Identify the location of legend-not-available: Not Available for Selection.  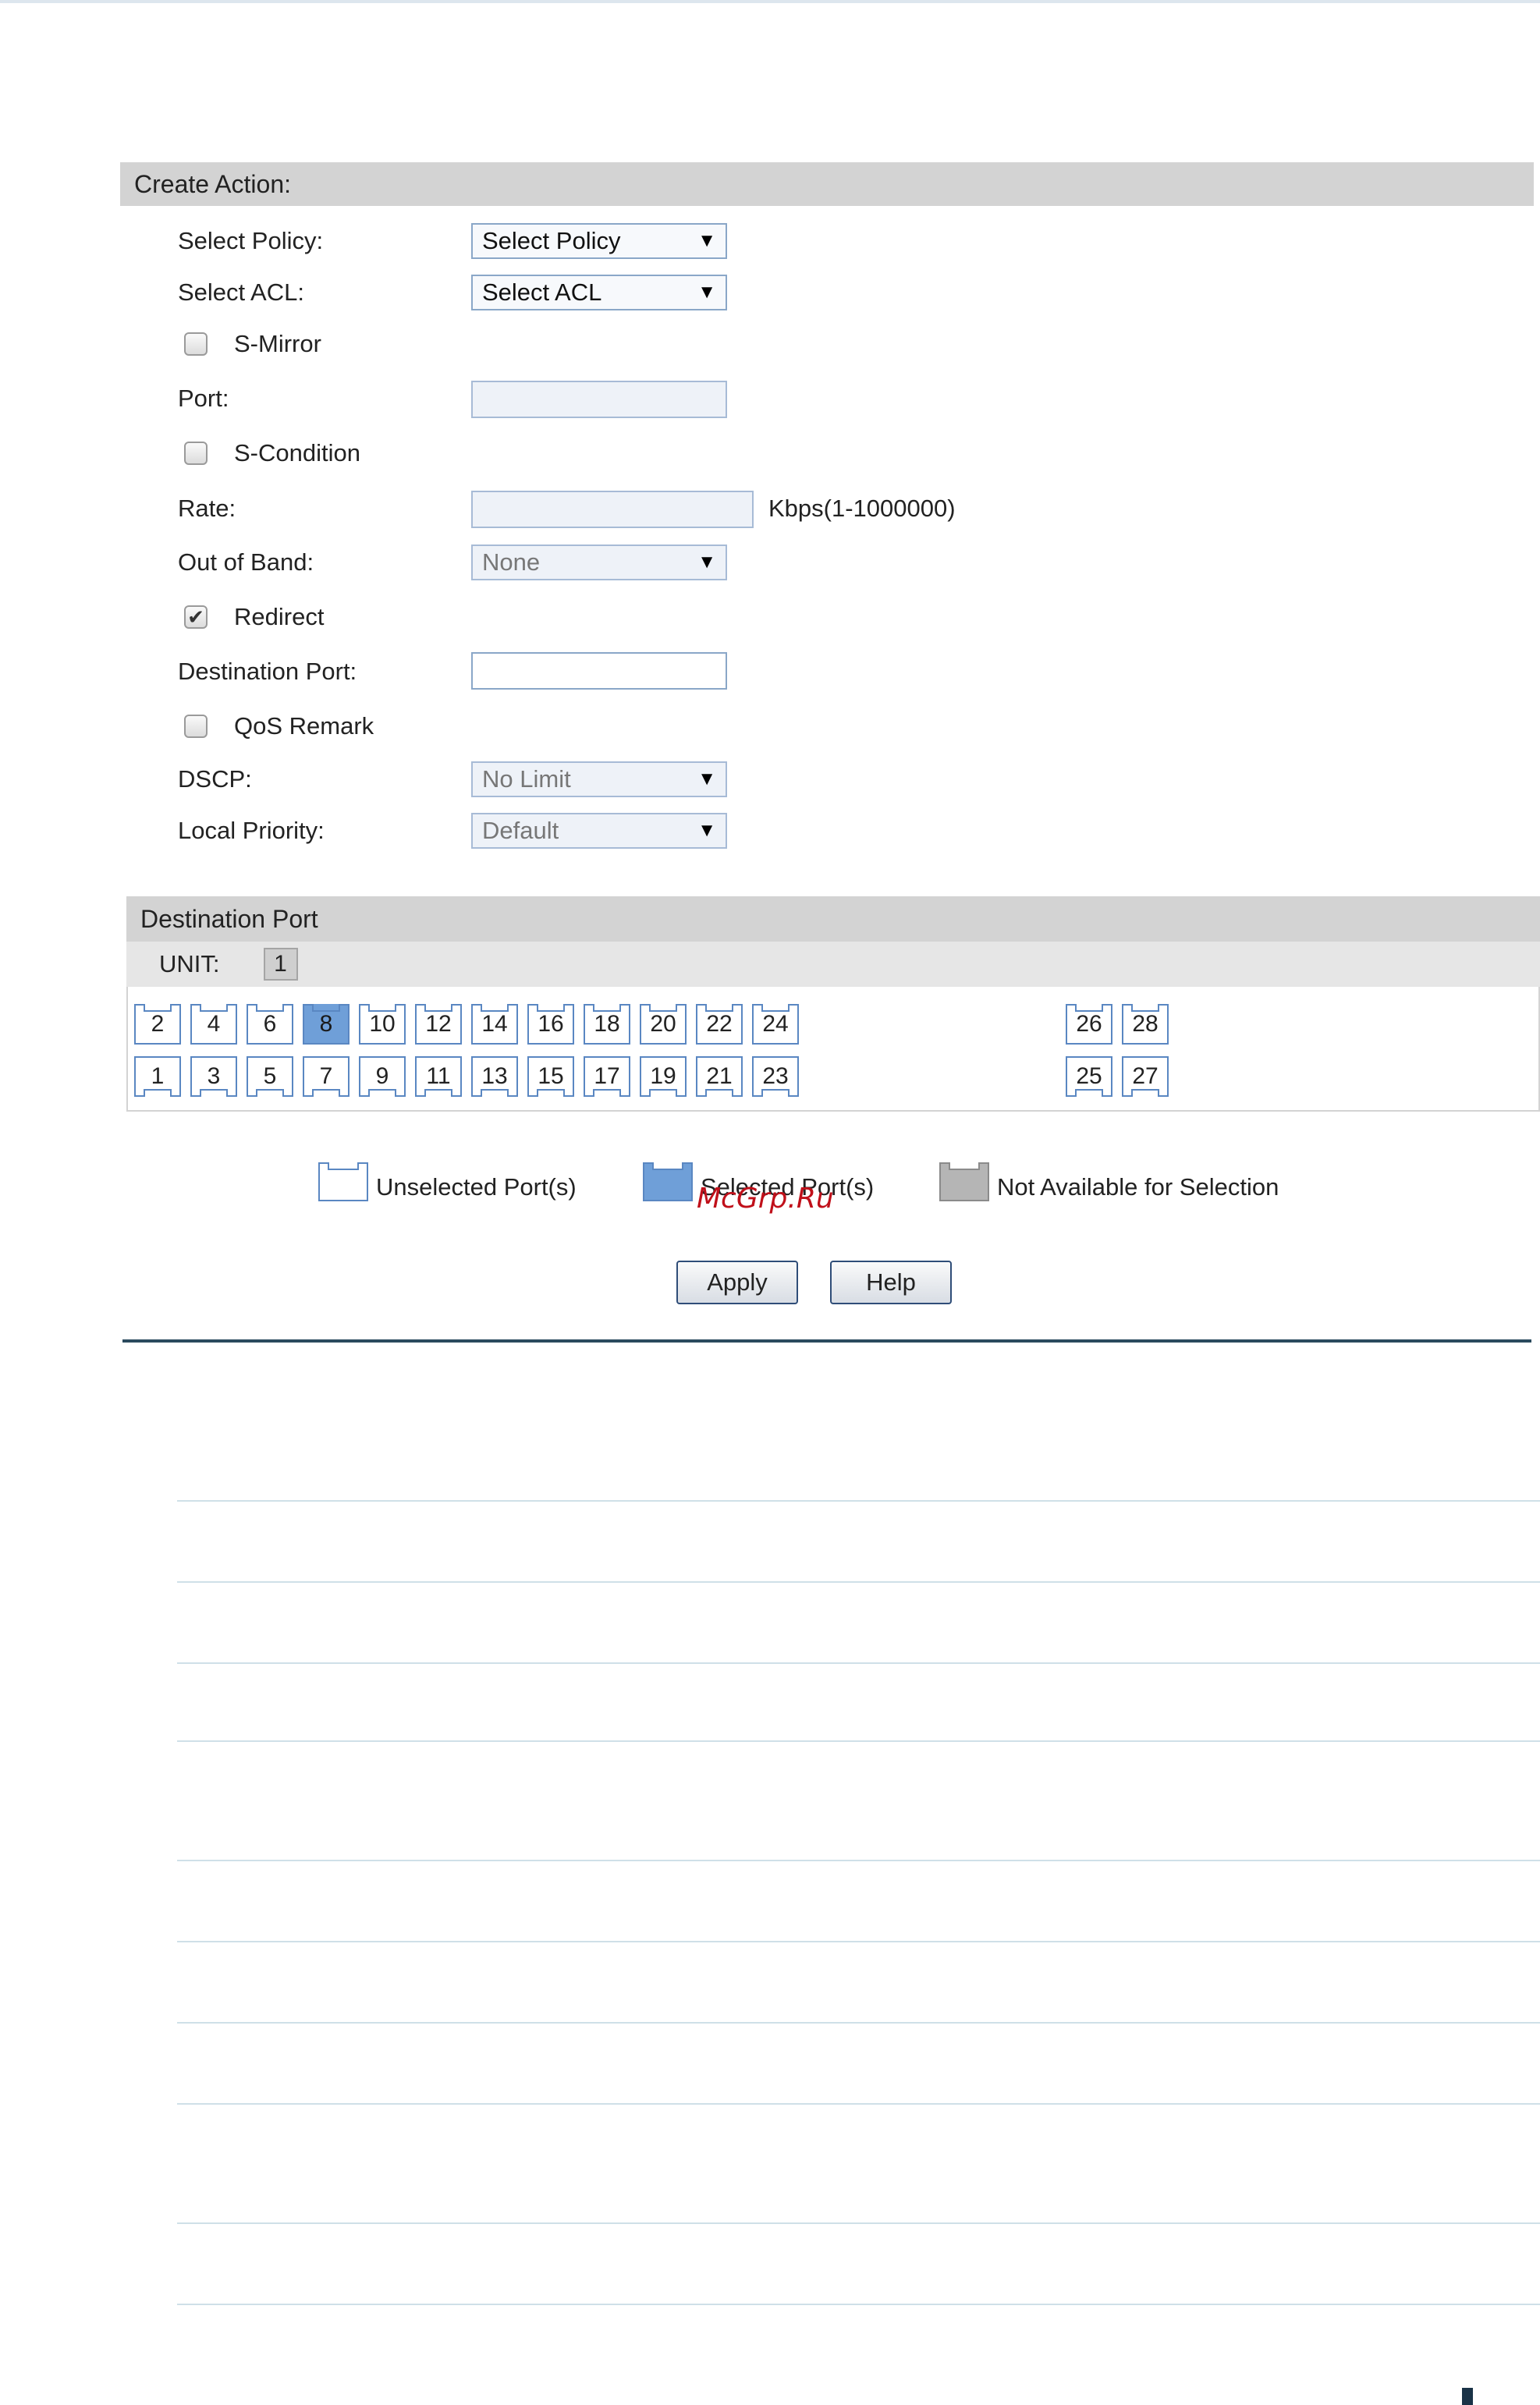
(1109, 1181).